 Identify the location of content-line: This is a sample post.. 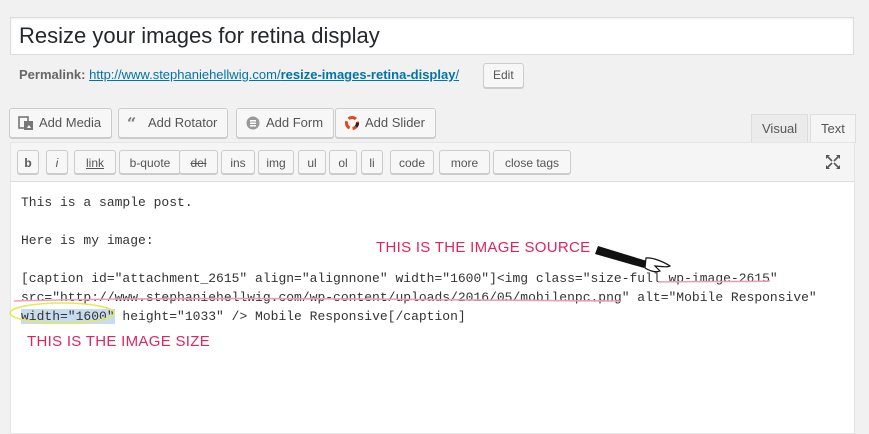
(107, 202).